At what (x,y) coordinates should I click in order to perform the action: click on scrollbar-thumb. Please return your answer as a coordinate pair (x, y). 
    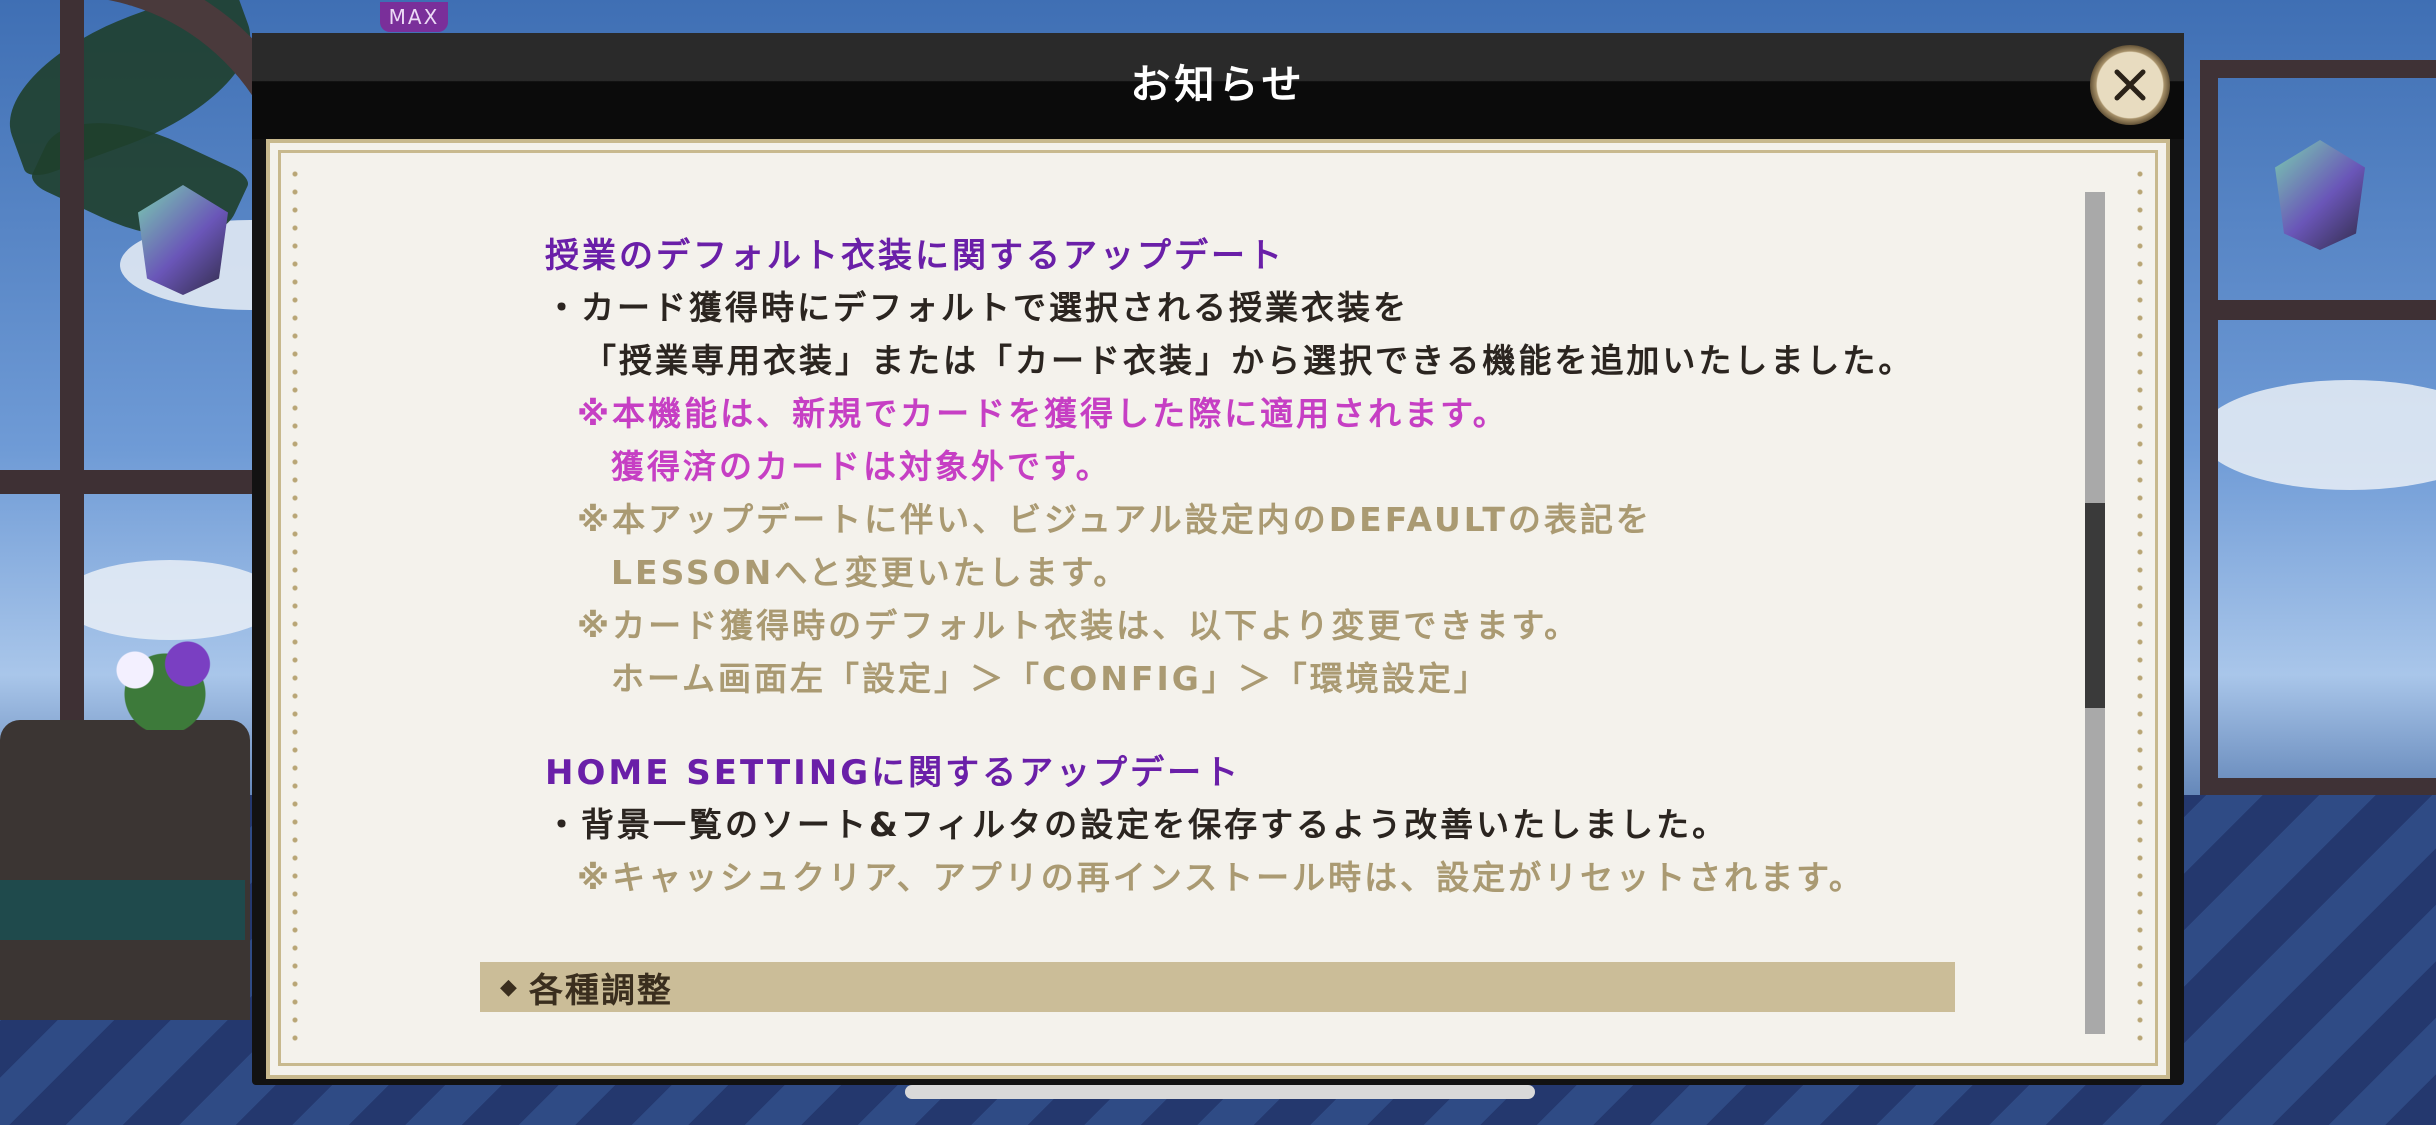
    Looking at the image, I should click on (2095, 605).